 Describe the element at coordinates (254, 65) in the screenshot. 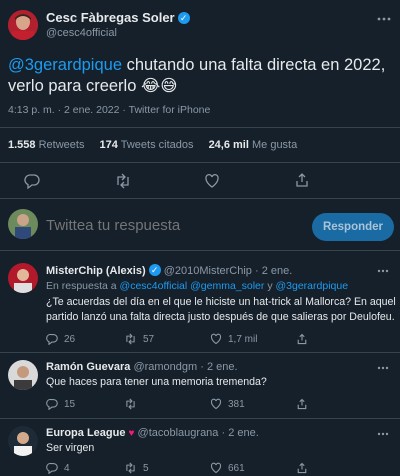

I see `tweet-text-line1: chutando una falta directa en 2022,` at that location.